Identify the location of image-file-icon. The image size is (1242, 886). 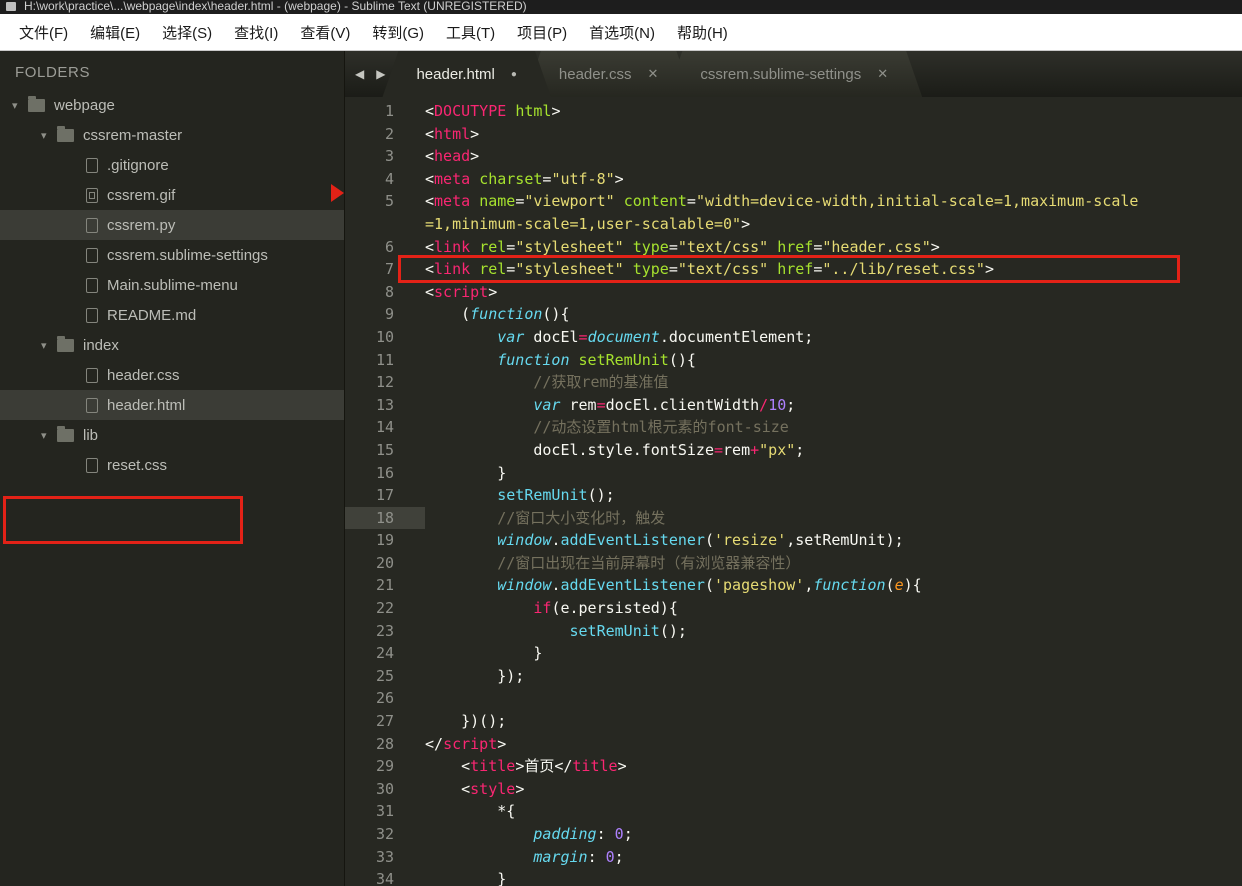
(92, 195).